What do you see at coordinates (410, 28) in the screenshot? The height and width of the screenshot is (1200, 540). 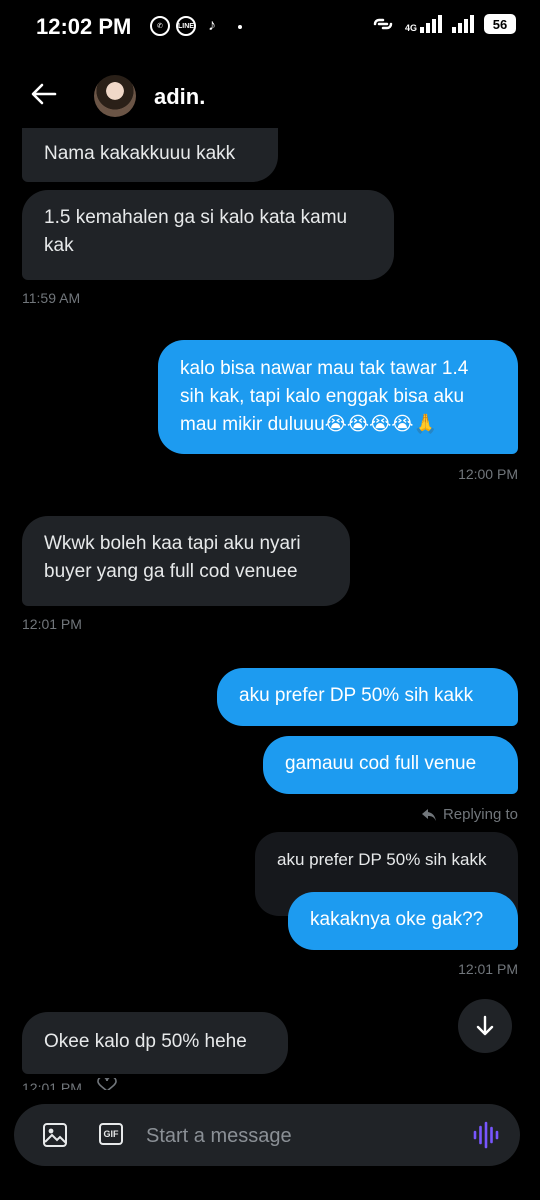 I see `network-type: 4G` at bounding box center [410, 28].